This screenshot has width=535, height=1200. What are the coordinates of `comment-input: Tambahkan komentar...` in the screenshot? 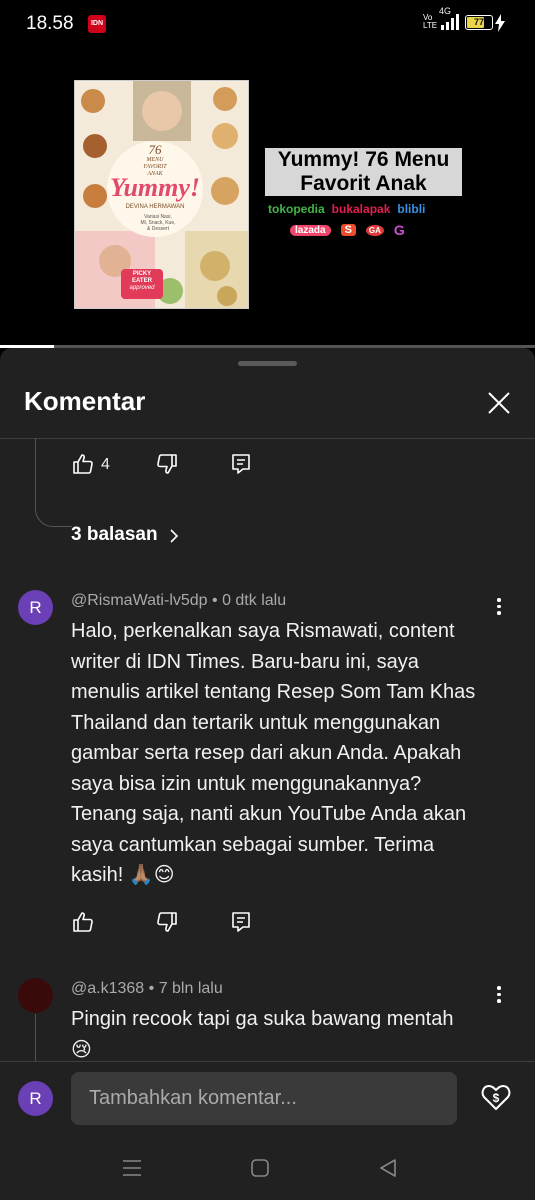 It's located at (264, 1098).